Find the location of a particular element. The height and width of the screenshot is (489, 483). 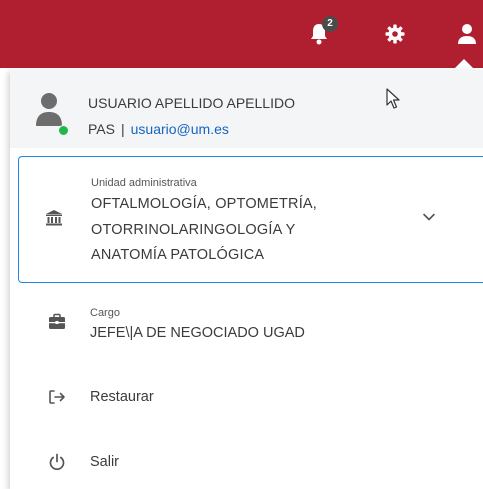

logout-label: Salir is located at coordinates (105, 462).